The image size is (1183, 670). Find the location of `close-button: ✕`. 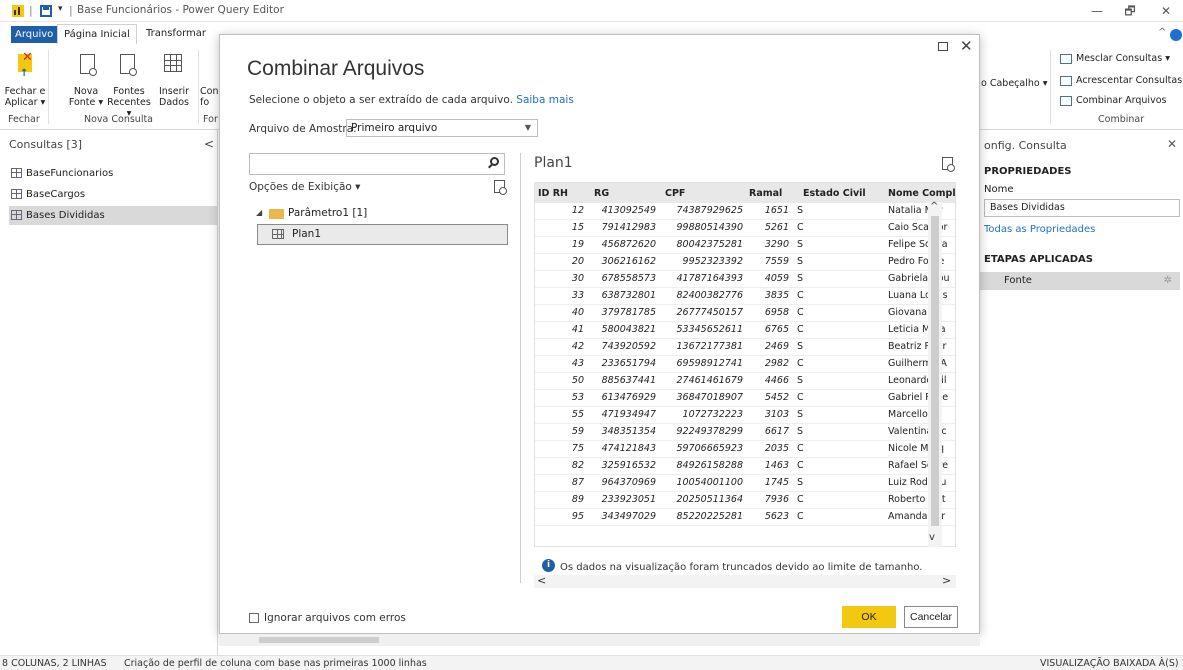

close-button: ✕ is located at coordinates (1166, 11).